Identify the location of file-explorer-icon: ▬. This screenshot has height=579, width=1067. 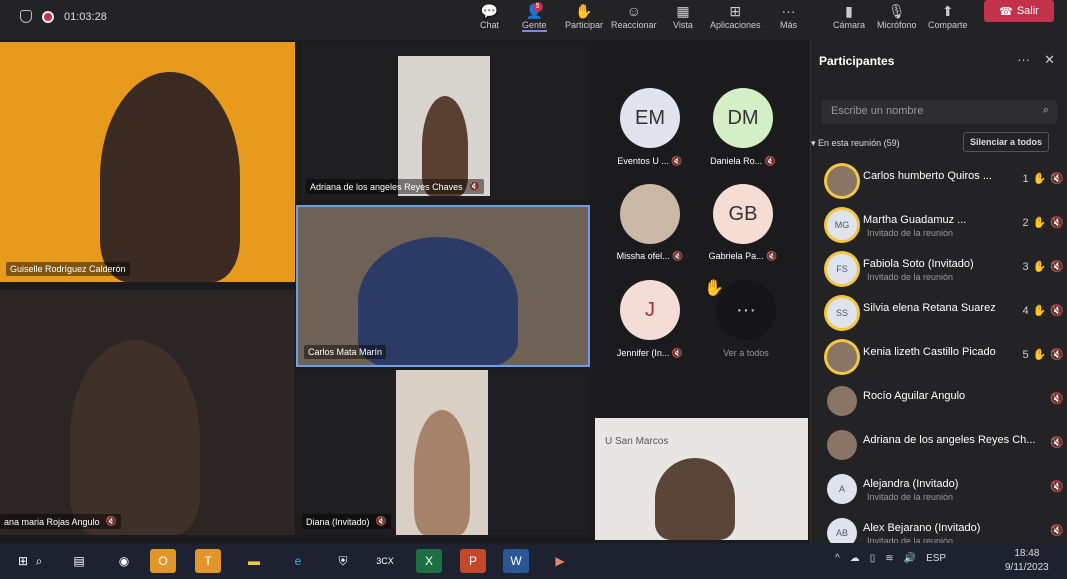
(254, 561).